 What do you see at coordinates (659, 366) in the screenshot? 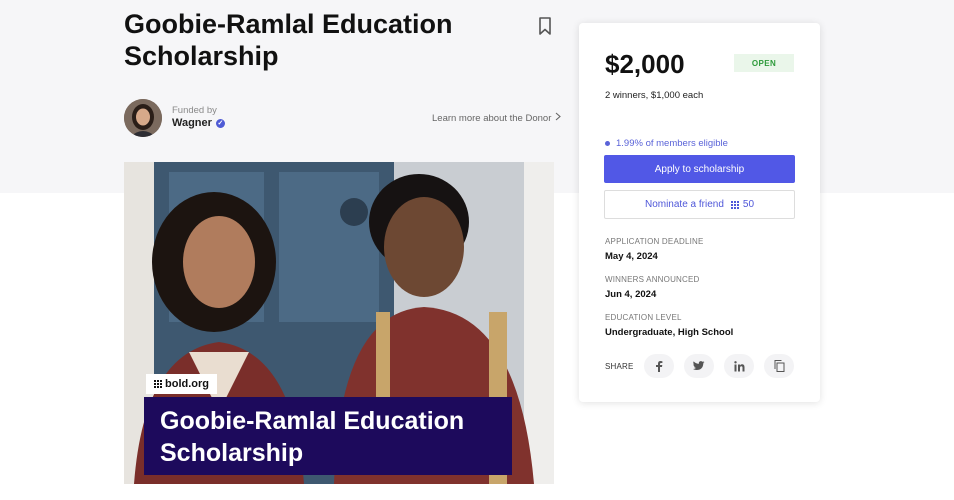
I see `facebook-icon` at bounding box center [659, 366].